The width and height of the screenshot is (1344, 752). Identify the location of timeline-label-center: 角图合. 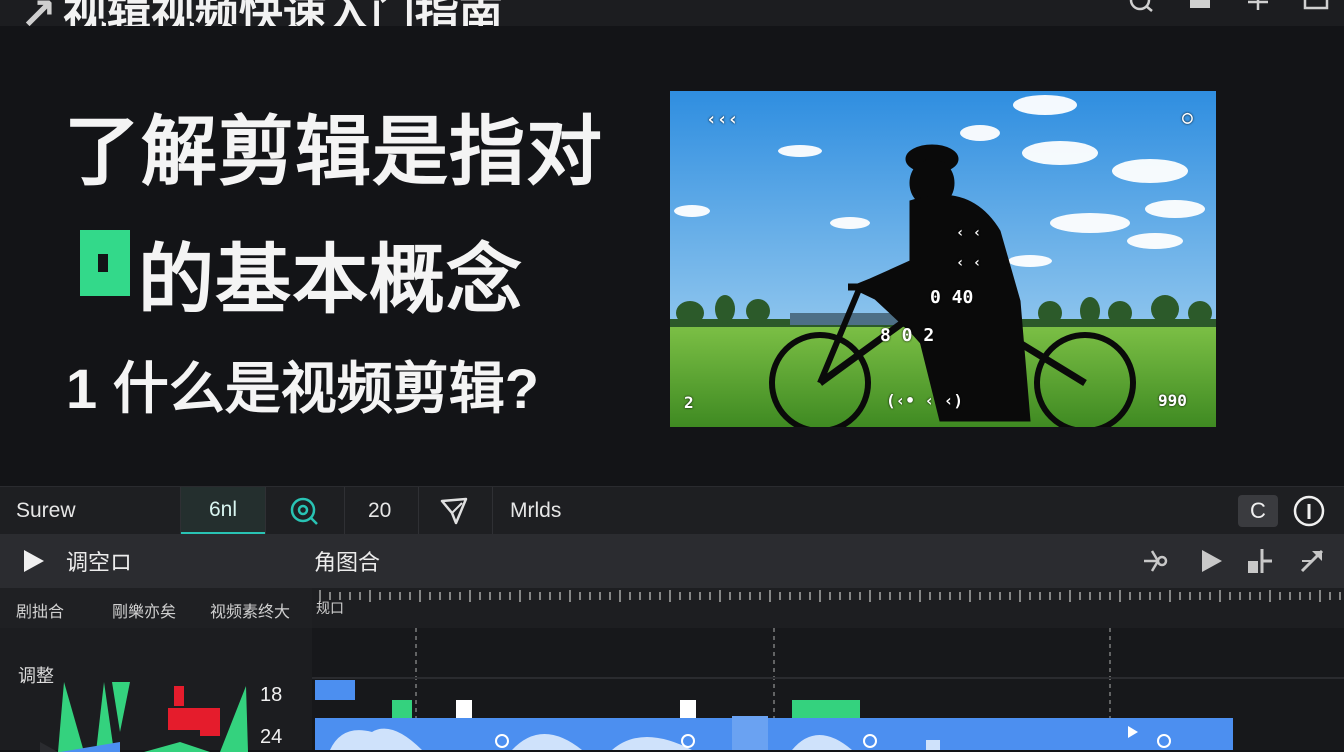
(347, 562).